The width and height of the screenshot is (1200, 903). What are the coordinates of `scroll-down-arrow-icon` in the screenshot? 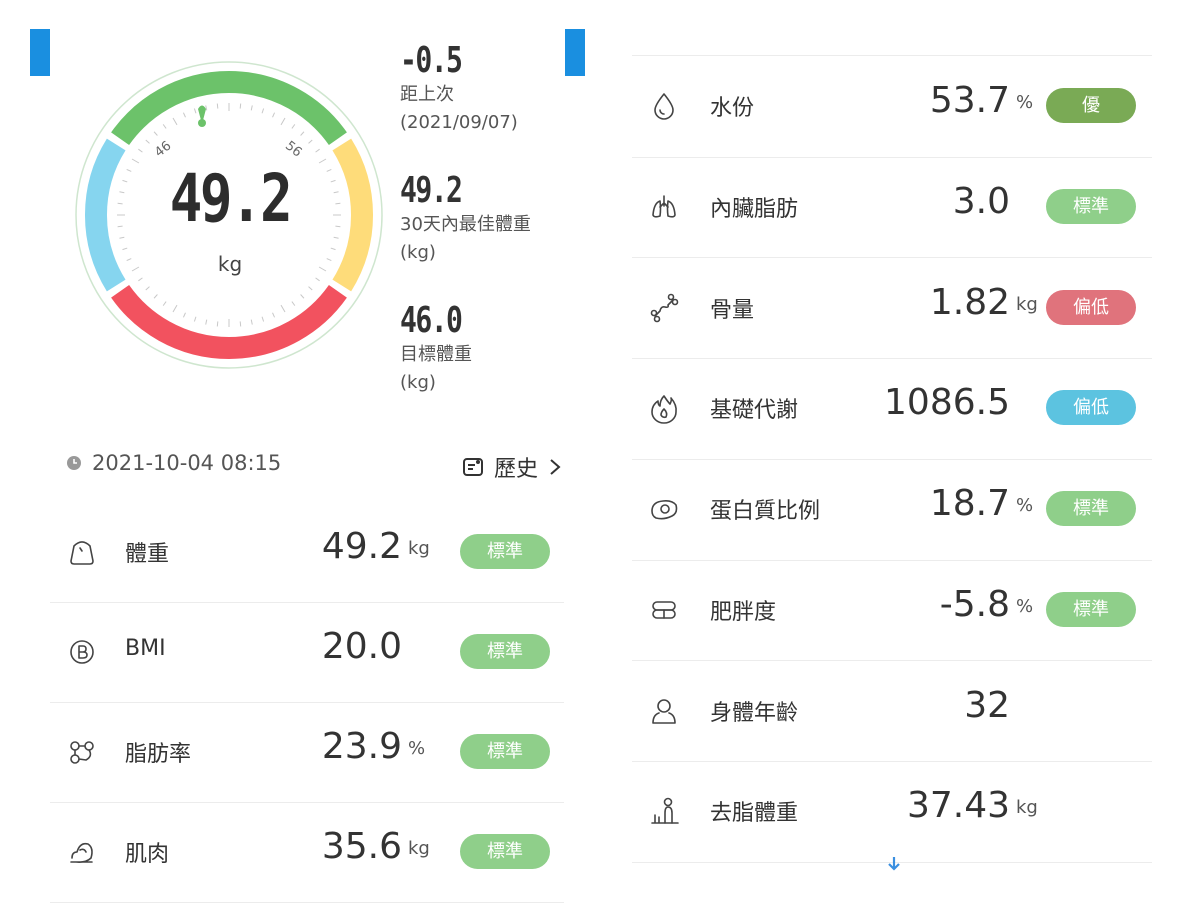 It's located at (894, 864).